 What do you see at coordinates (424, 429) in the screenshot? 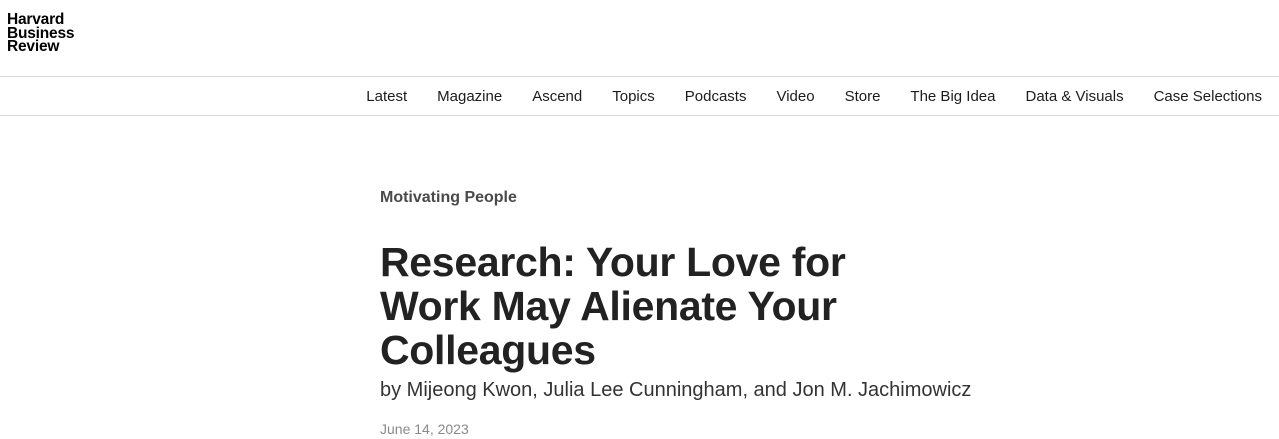
I see `publish-date: June 14, 2023` at bounding box center [424, 429].